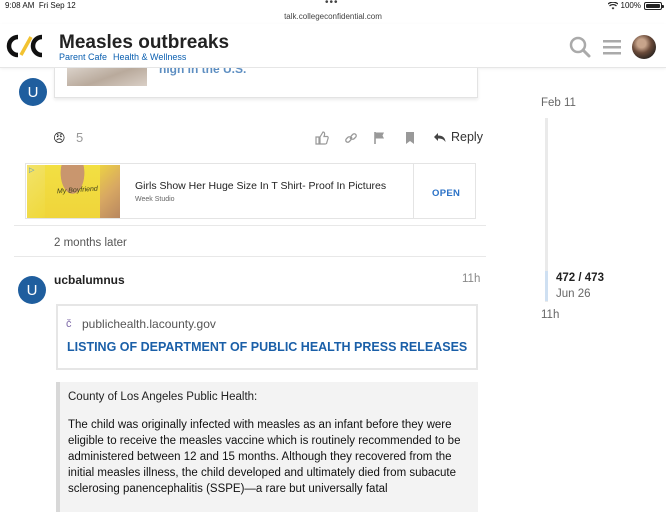  I want to click on reply-icon, so click(440, 137).